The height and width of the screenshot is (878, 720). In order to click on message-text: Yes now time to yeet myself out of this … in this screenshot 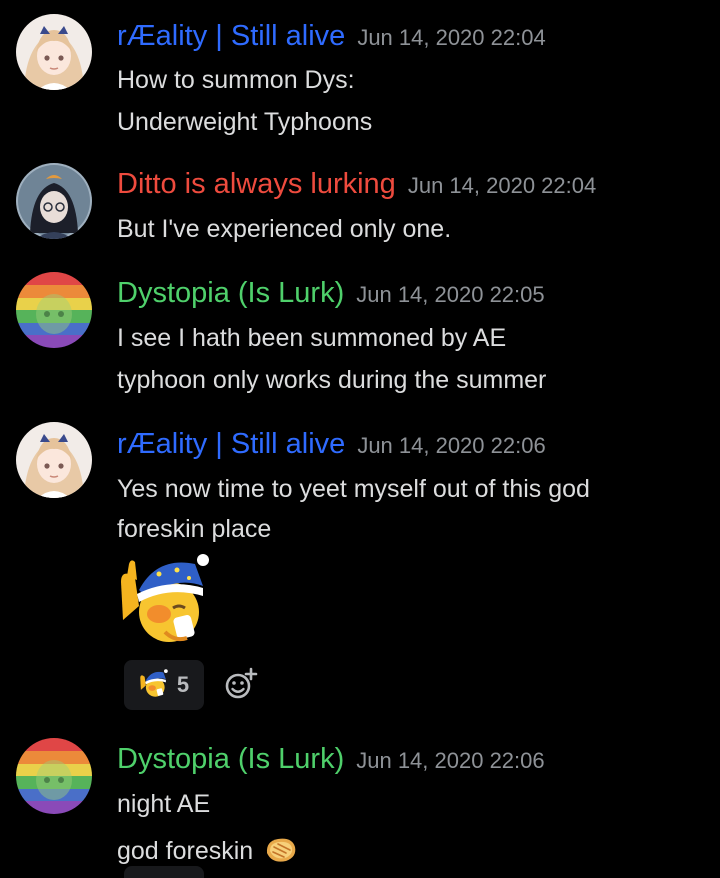, I will do `click(353, 489)`.